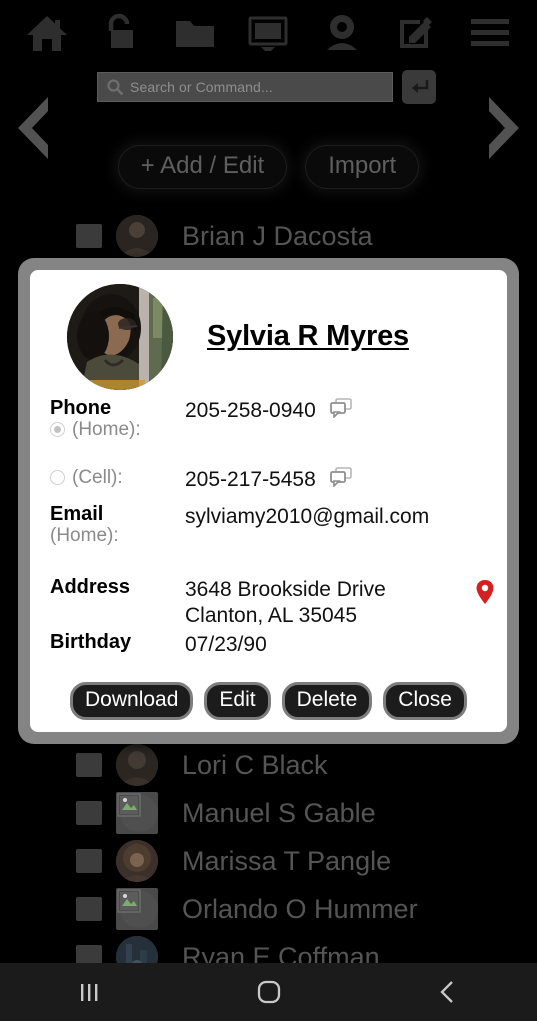 This screenshot has width=537, height=1021. I want to click on phone-home-sublabel: (Home):, so click(117, 430).